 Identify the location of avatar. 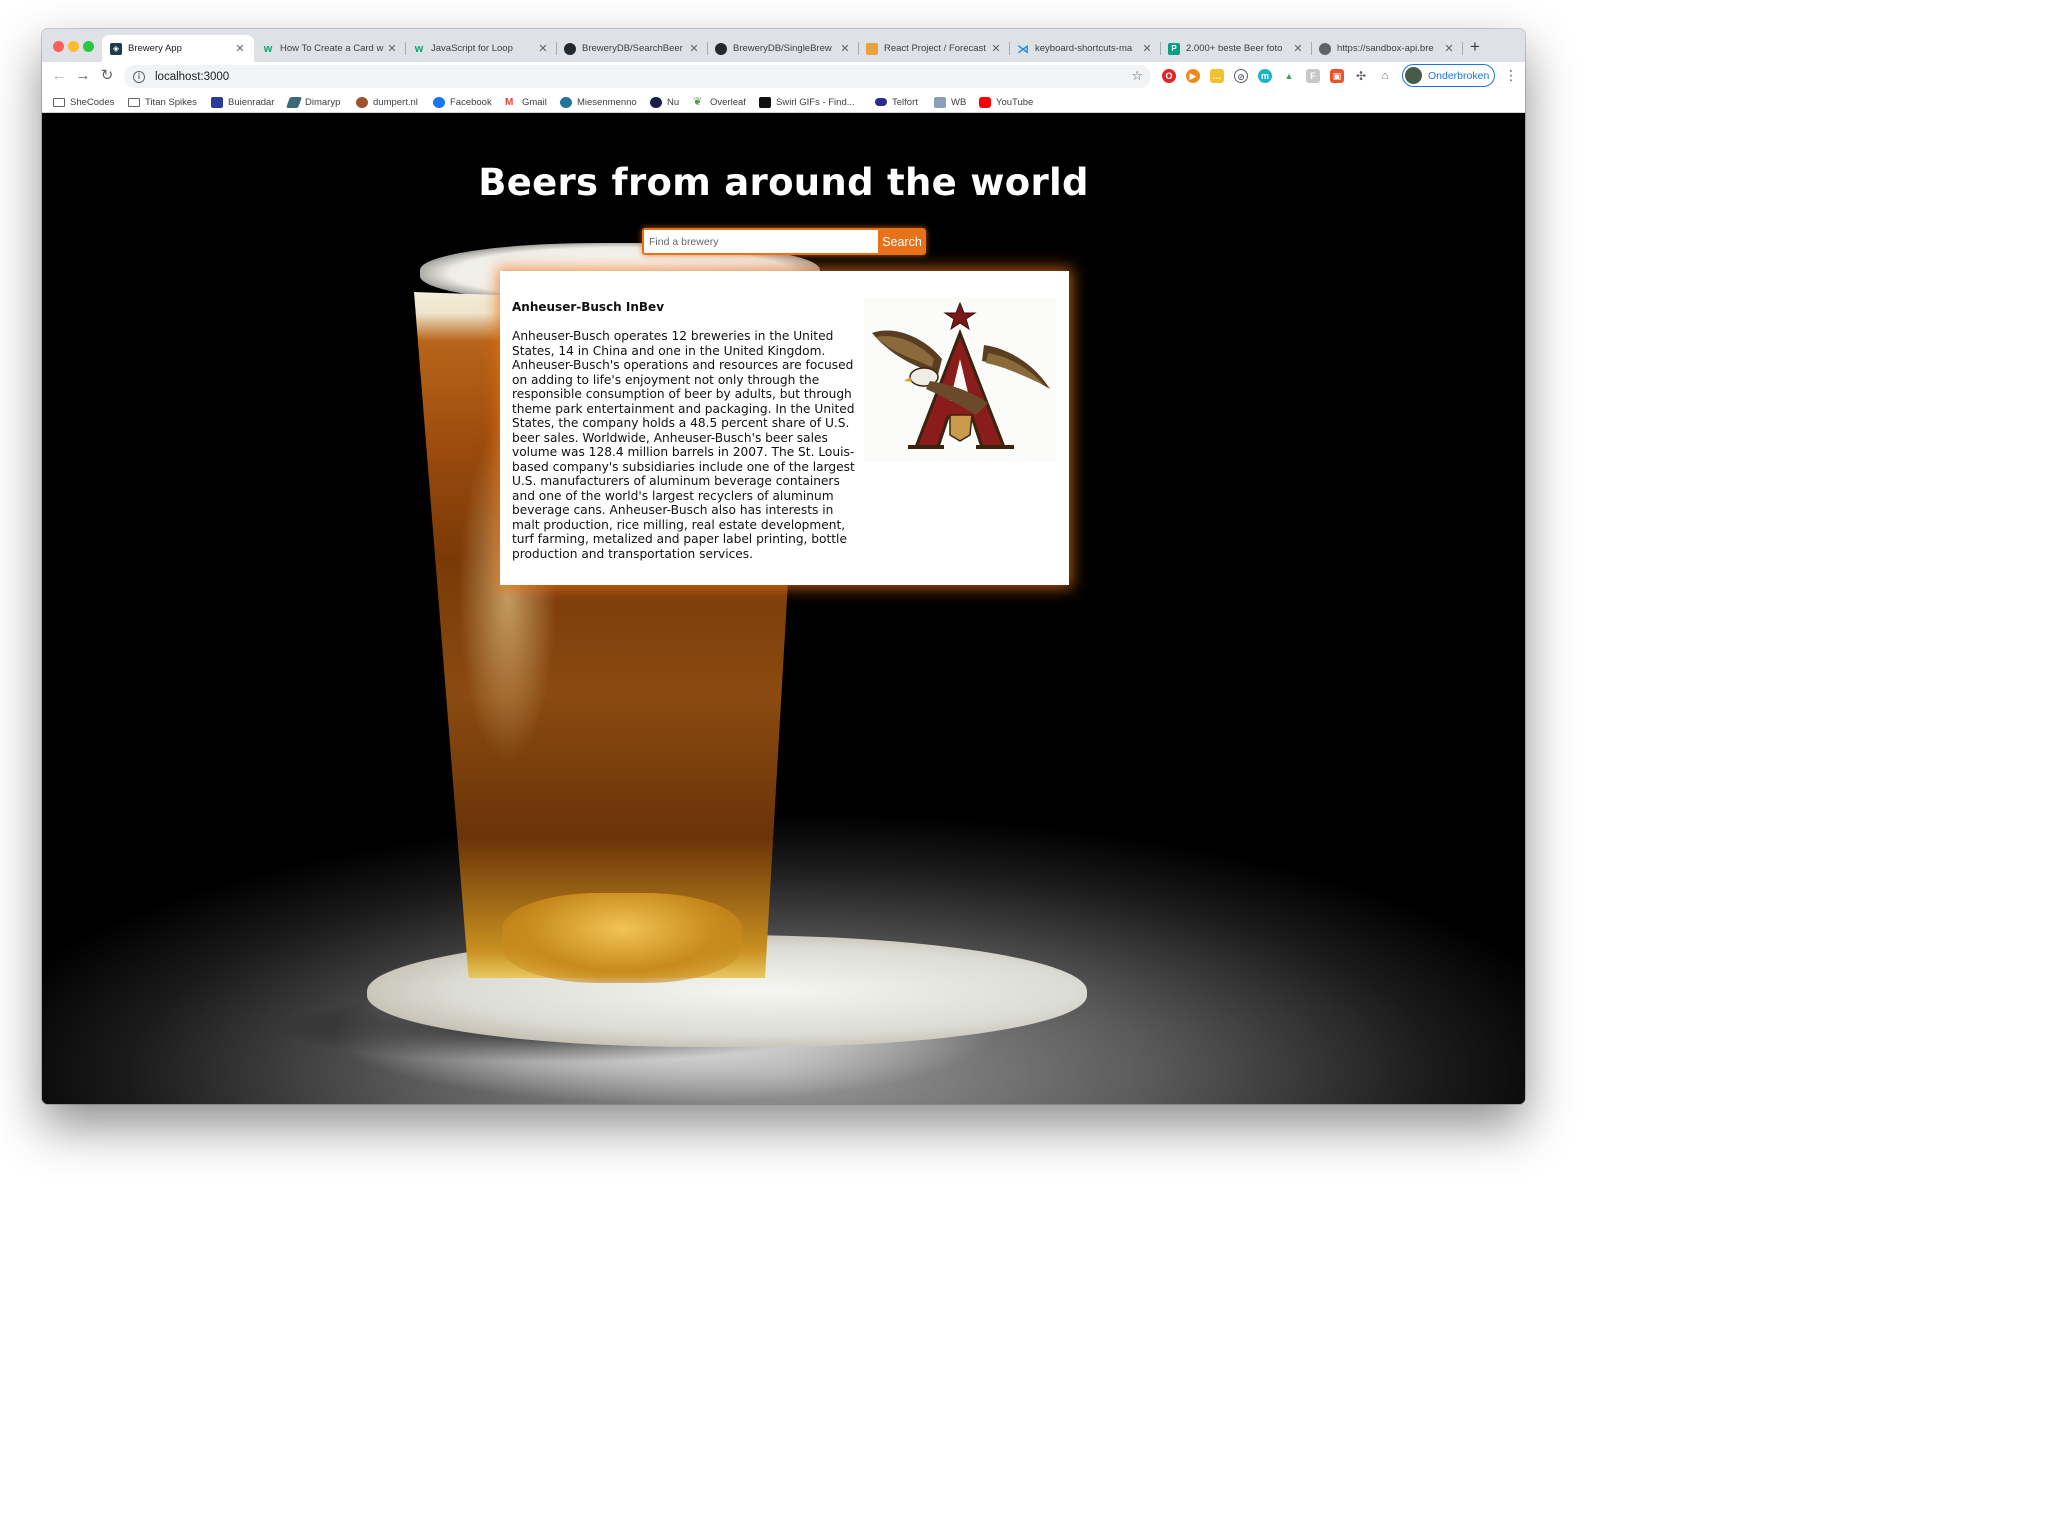
(1413, 75).